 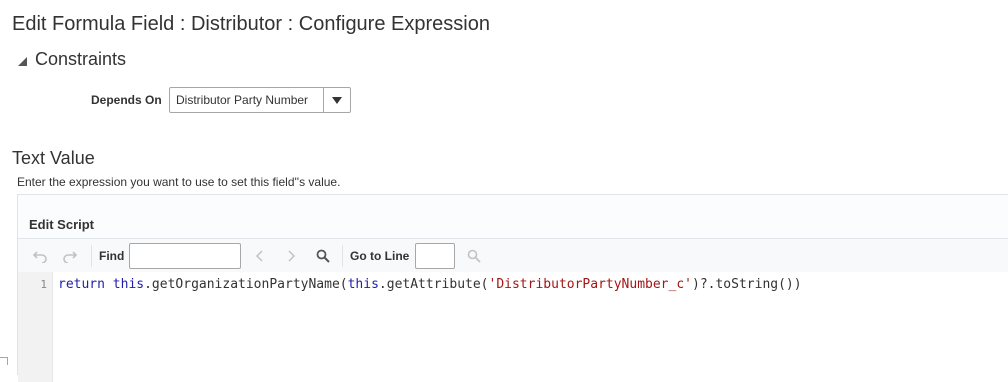 I want to click on search-icon, so click(x=323, y=256).